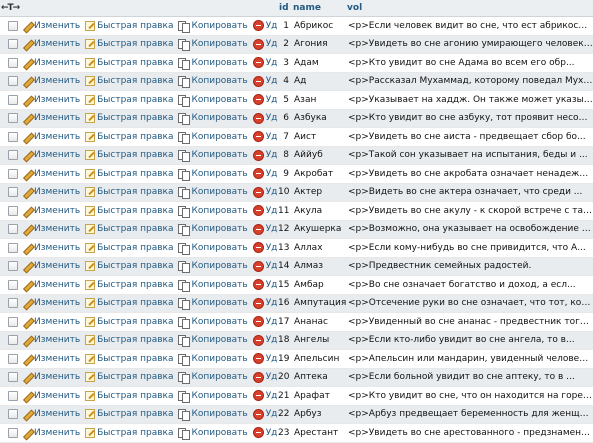 This screenshot has height=443, width=593. Describe the element at coordinates (319, 8) in the screenshot. I see `column-header-name: name` at that location.